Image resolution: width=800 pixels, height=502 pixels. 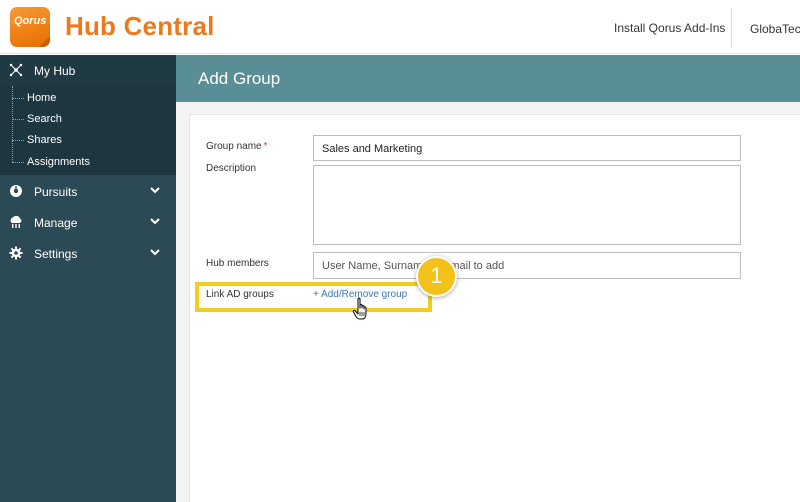 What do you see at coordinates (265, 146) in the screenshot?
I see `required-marker: *` at bounding box center [265, 146].